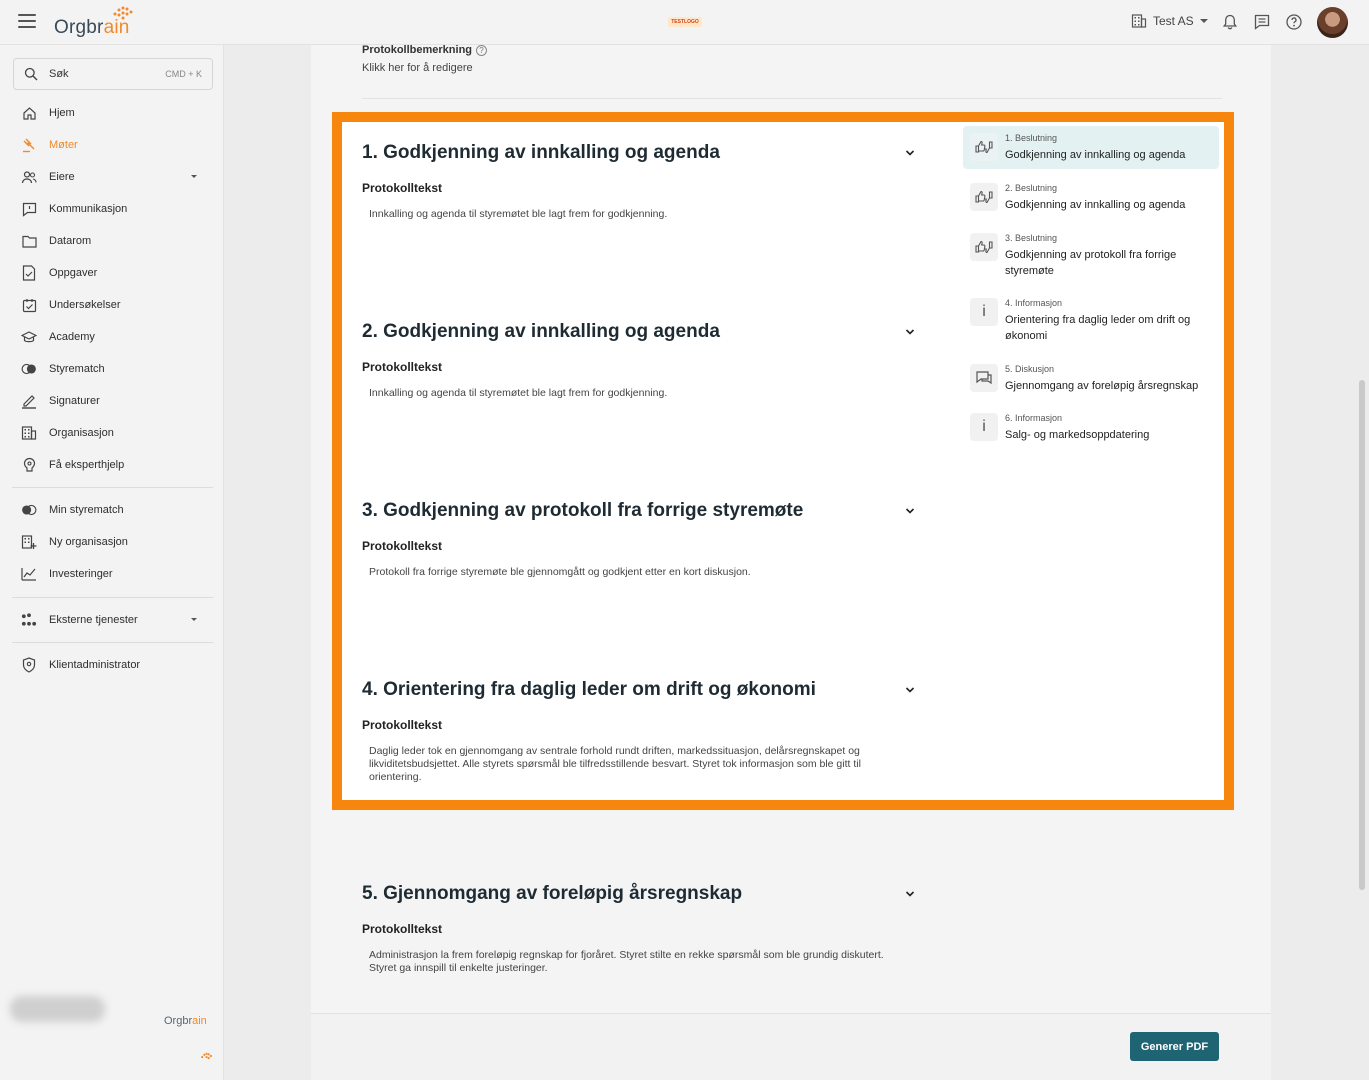 The width and height of the screenshot is (1369, 1080). I want to click on chart-icon, so click(29, 574).